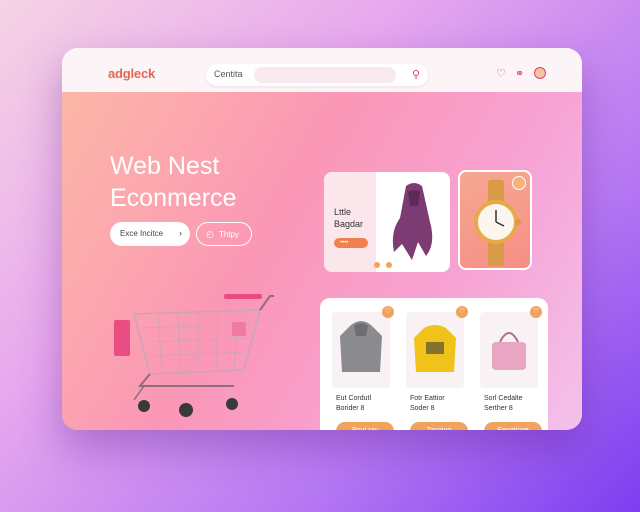 This screenshot has width=640, height=512. I want to click on badge-icon, so click(519, 183).